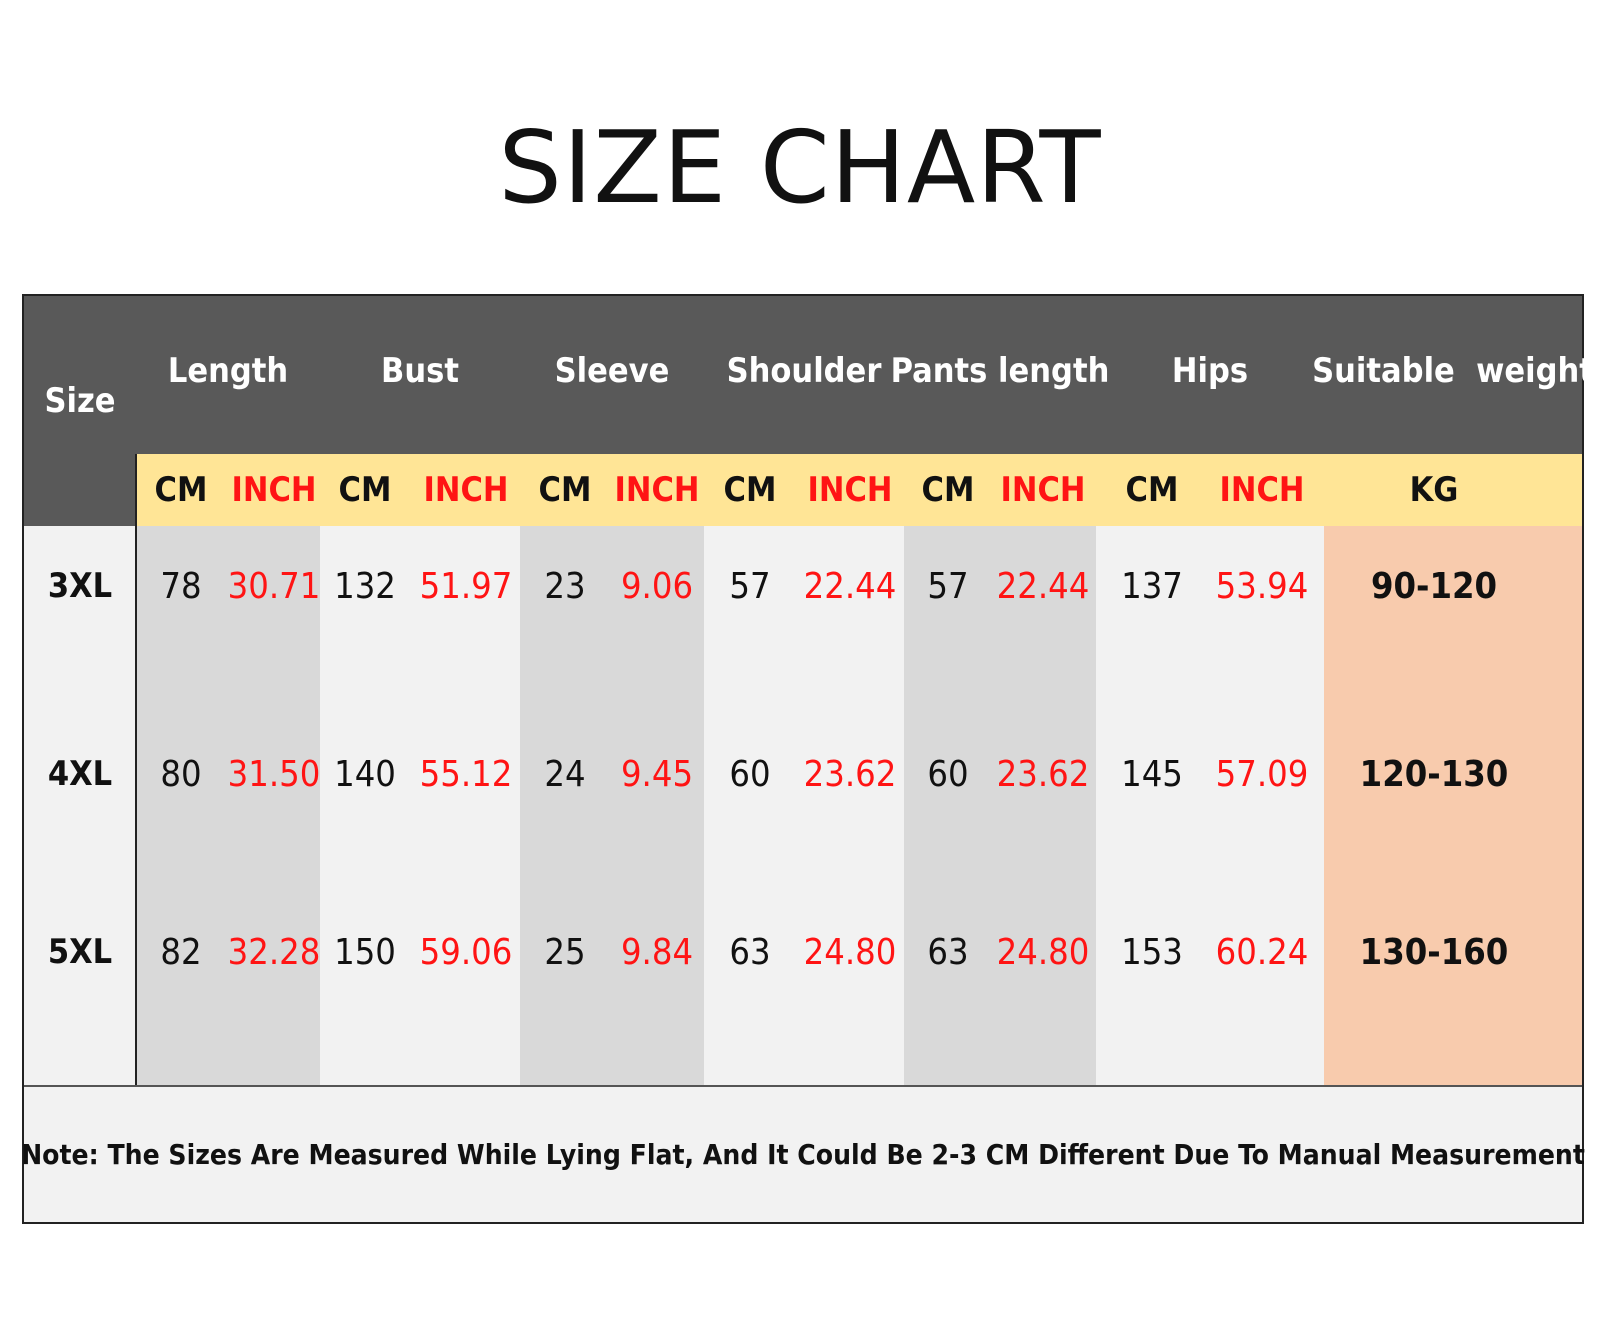 The image size is (1600, 1322). Describe the element at coordinates (80, 774) in the screenshot. I see `row-size-label: 4XL` at that location.